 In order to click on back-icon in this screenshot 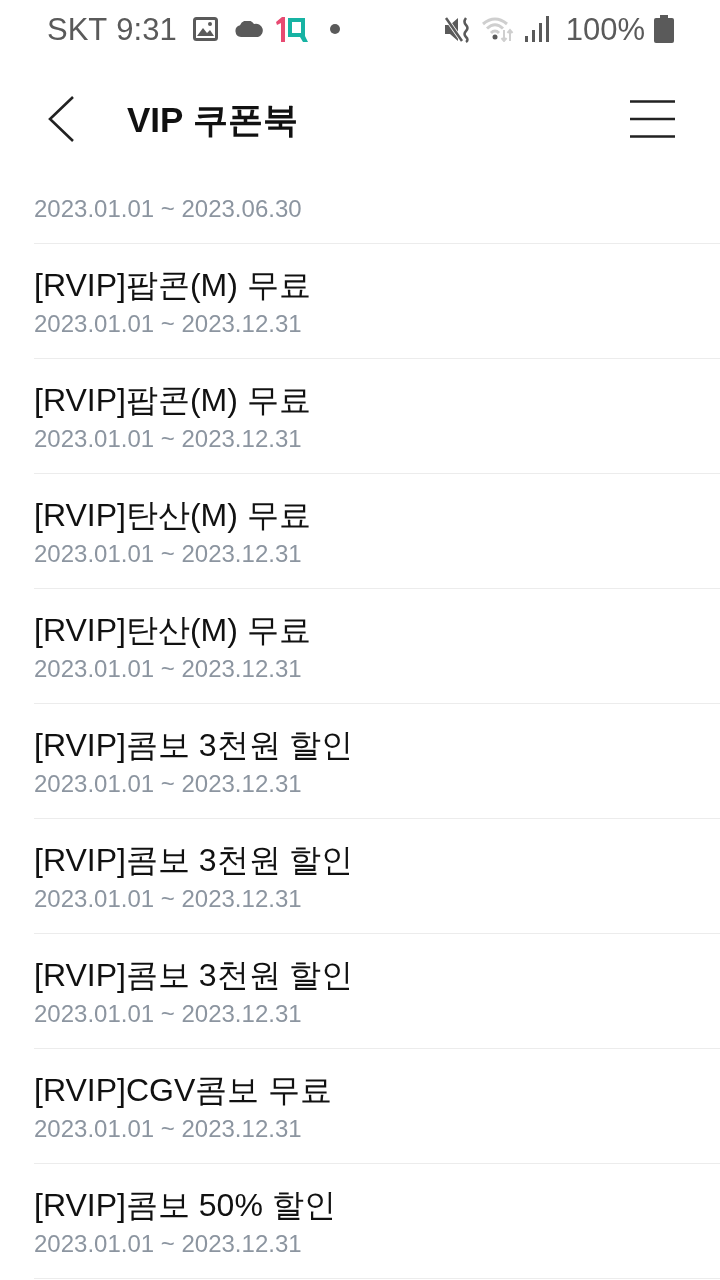, I will do `click(61, 119)`.